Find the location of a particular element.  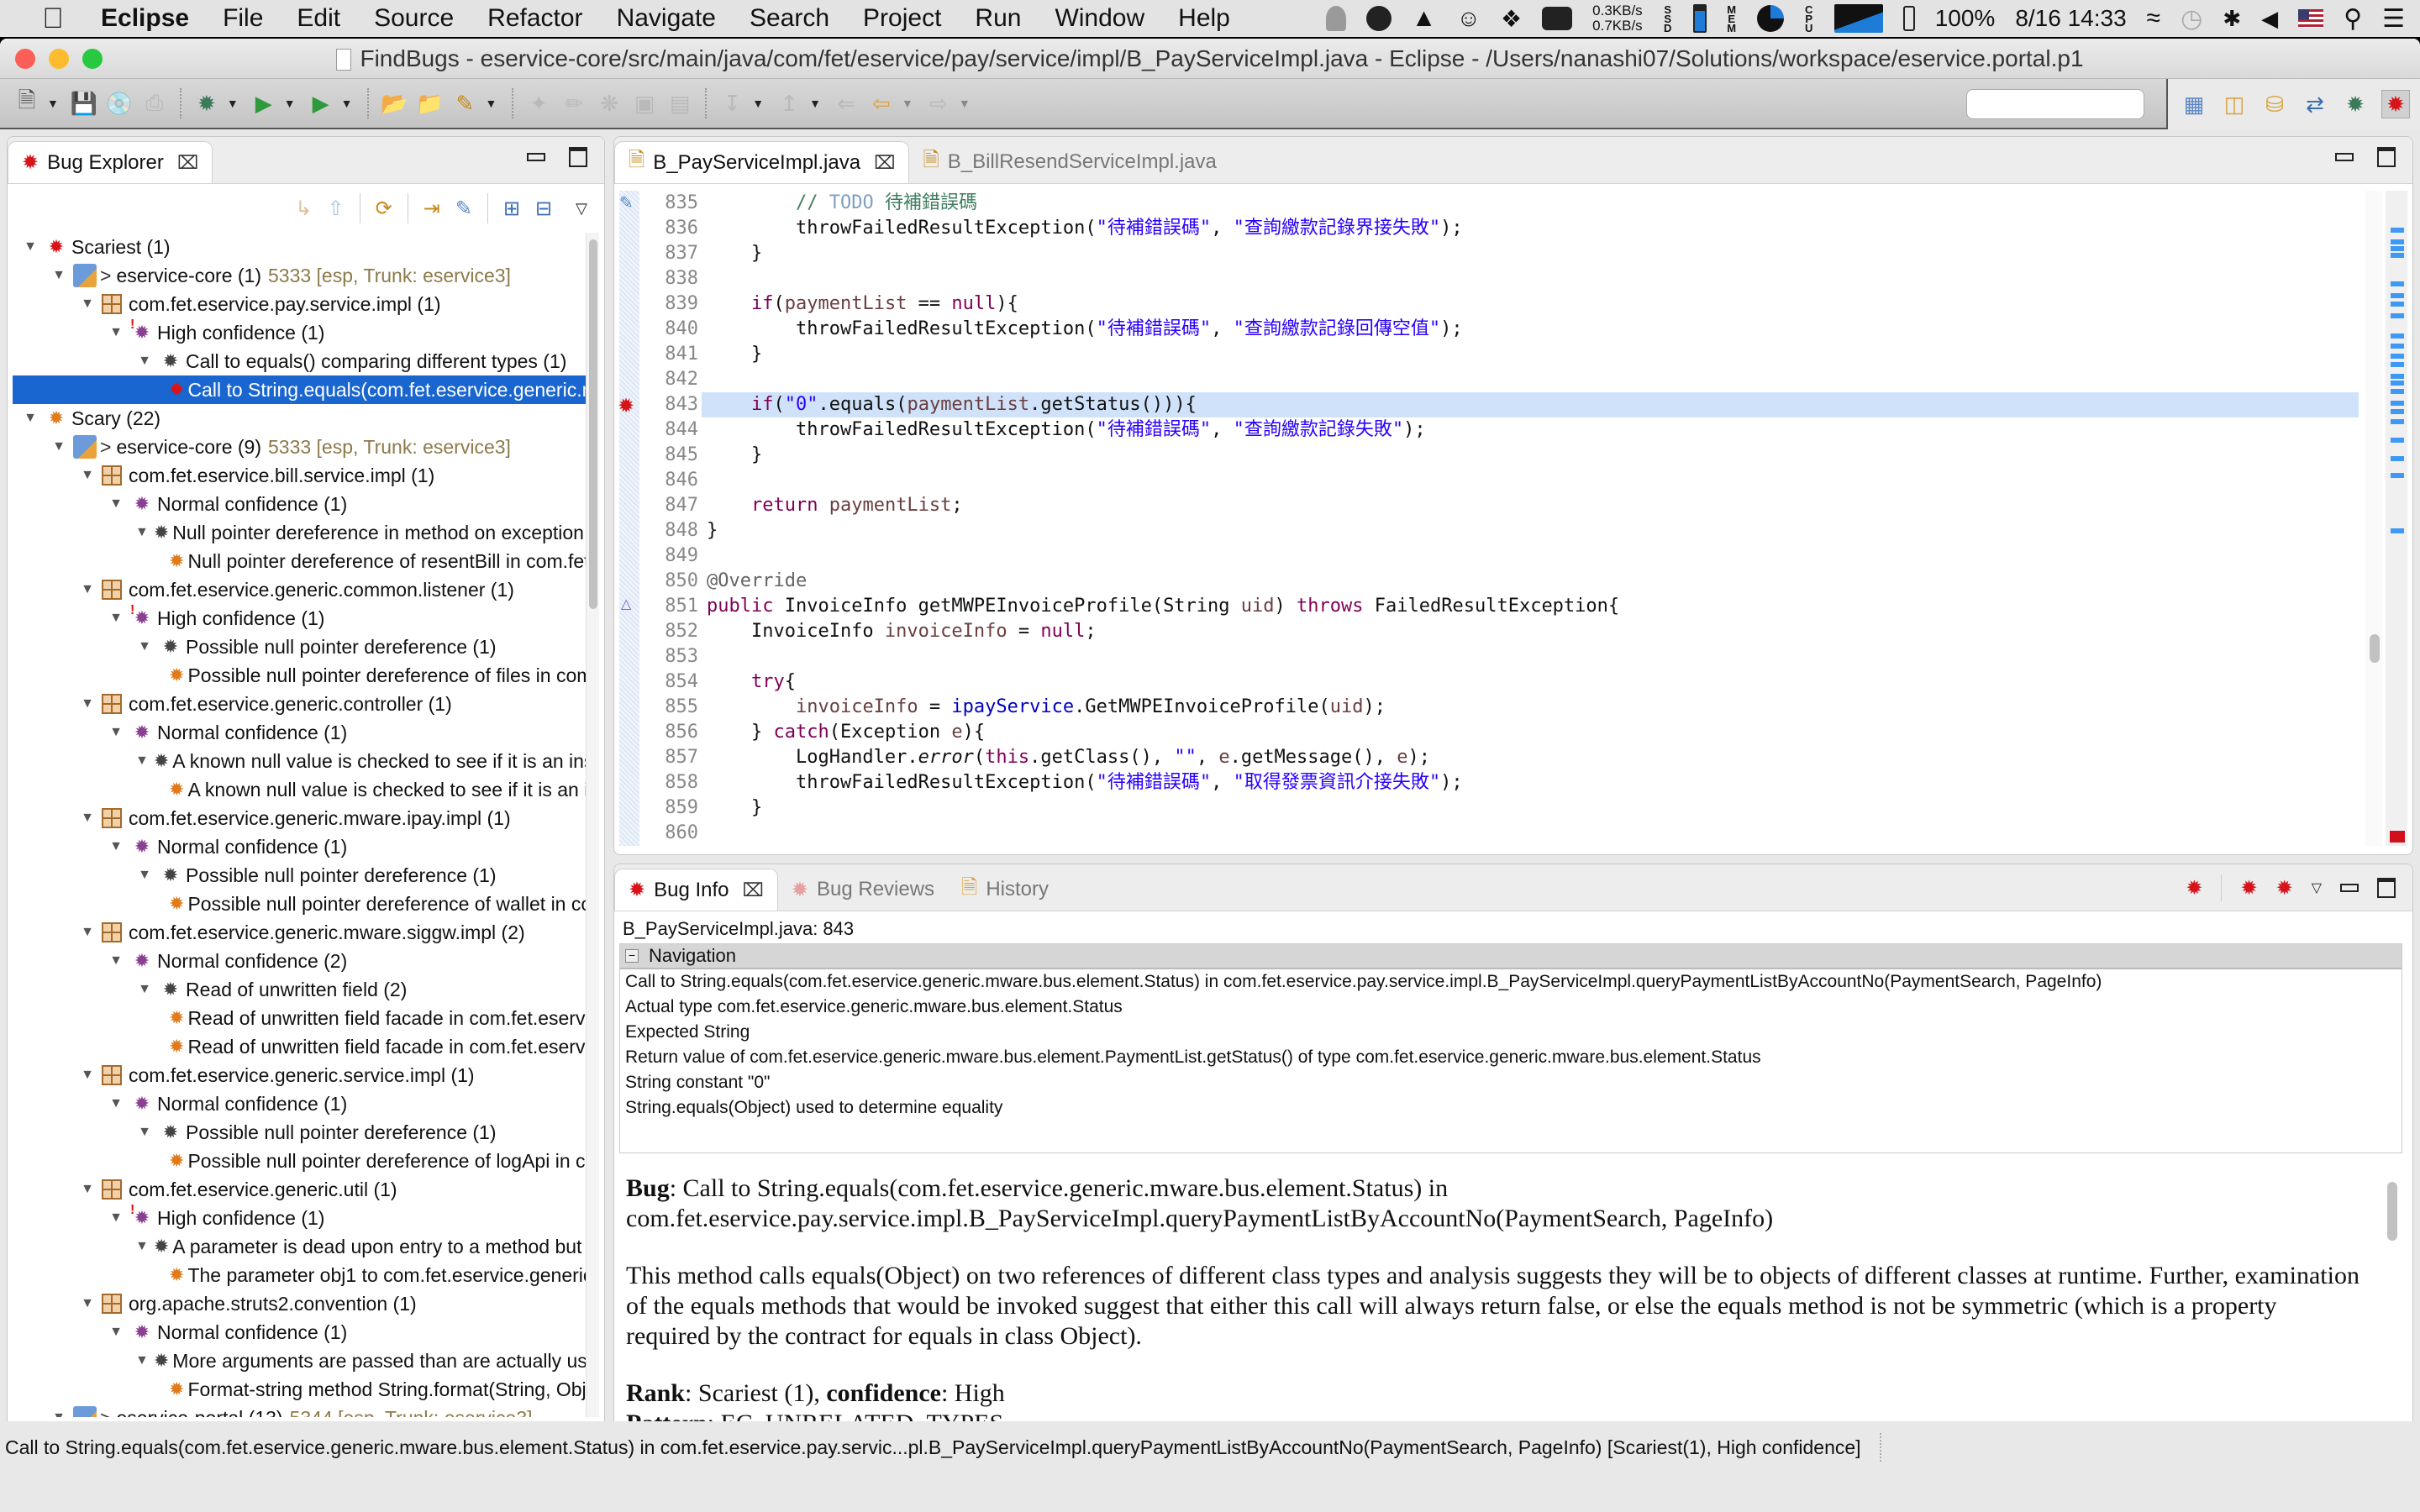

navigation-item: Expected String is located at coordinates (1511, 1032).